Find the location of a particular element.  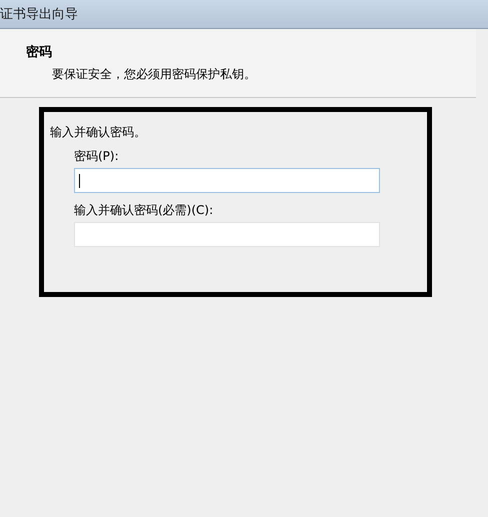

section-text: 输入并确认密码。 is located at coordinates (98, 132).